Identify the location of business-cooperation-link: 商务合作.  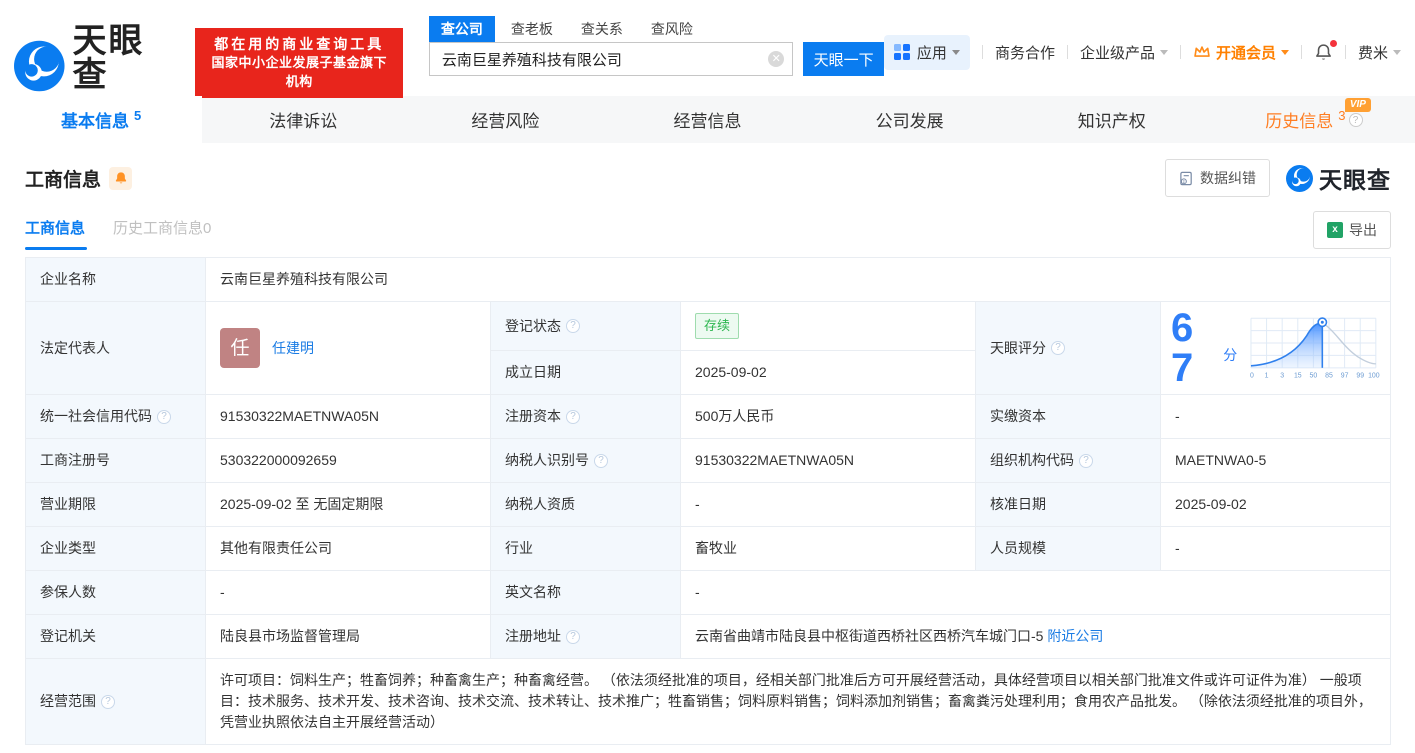
(1025, 52).